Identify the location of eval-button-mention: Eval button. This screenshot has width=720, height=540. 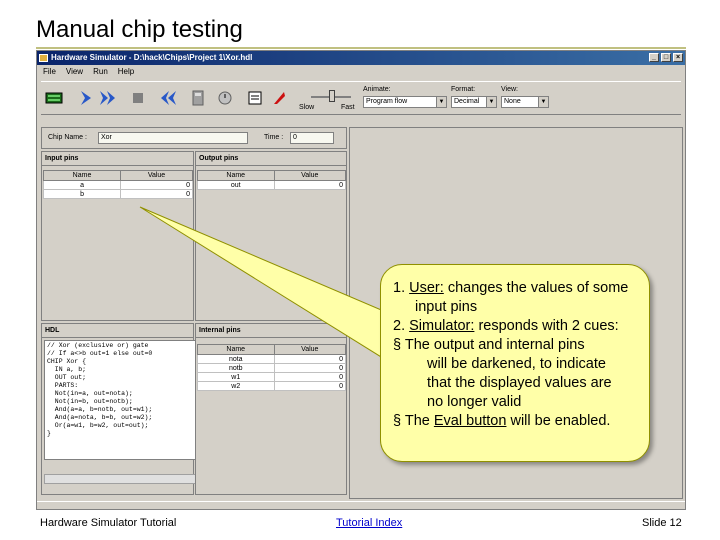
(470, 421).